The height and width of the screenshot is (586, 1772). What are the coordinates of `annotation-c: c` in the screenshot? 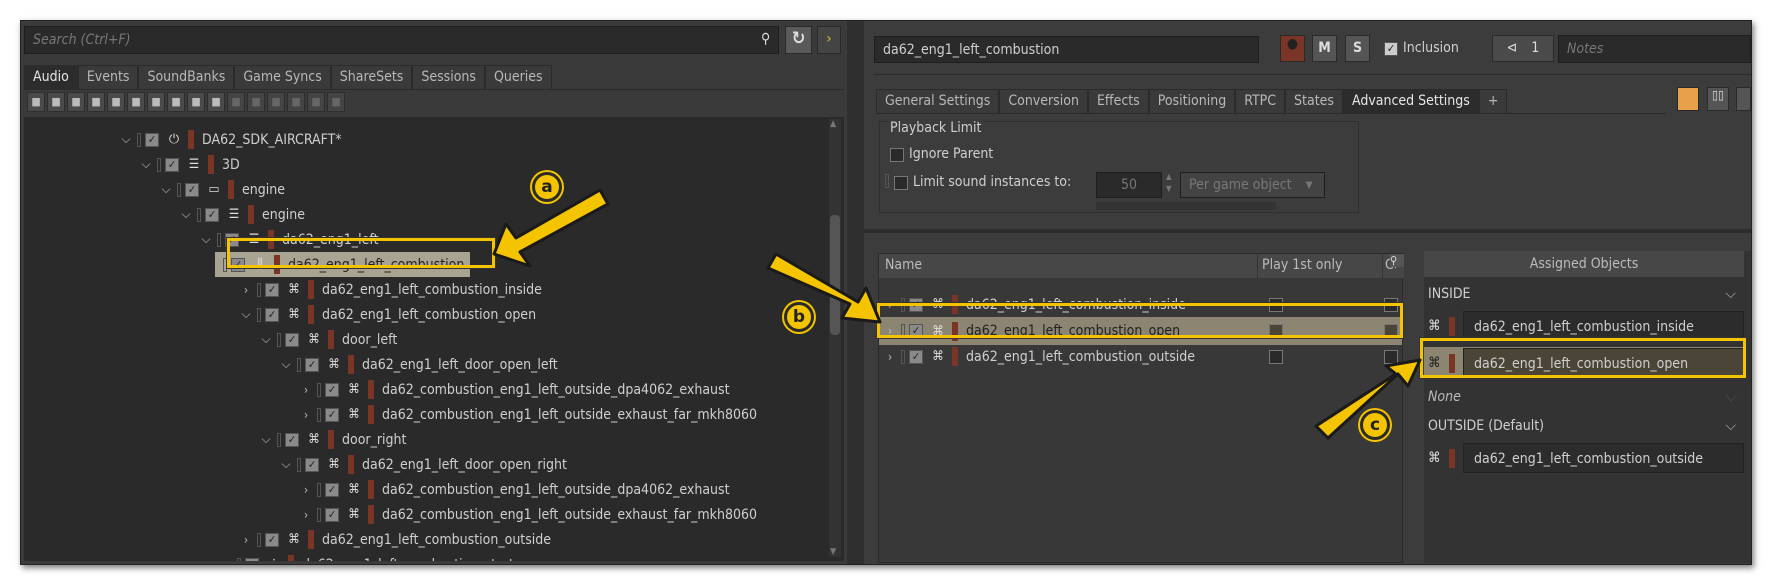 It's located at (1375, 425).